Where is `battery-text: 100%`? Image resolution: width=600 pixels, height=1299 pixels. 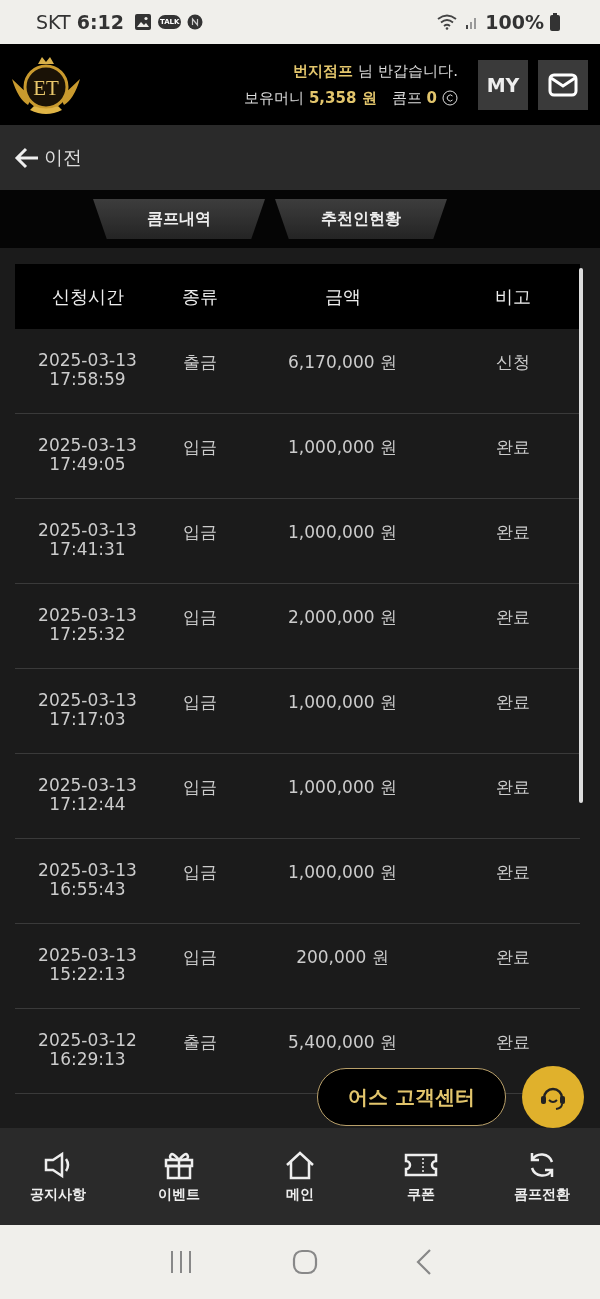 battery-text: 100% is located at coordinates (514, 22).